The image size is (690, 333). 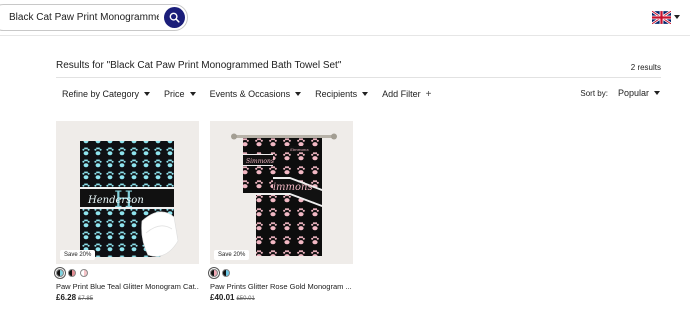 I want to click on product-price: £6.28, so click(x=66, y=297).